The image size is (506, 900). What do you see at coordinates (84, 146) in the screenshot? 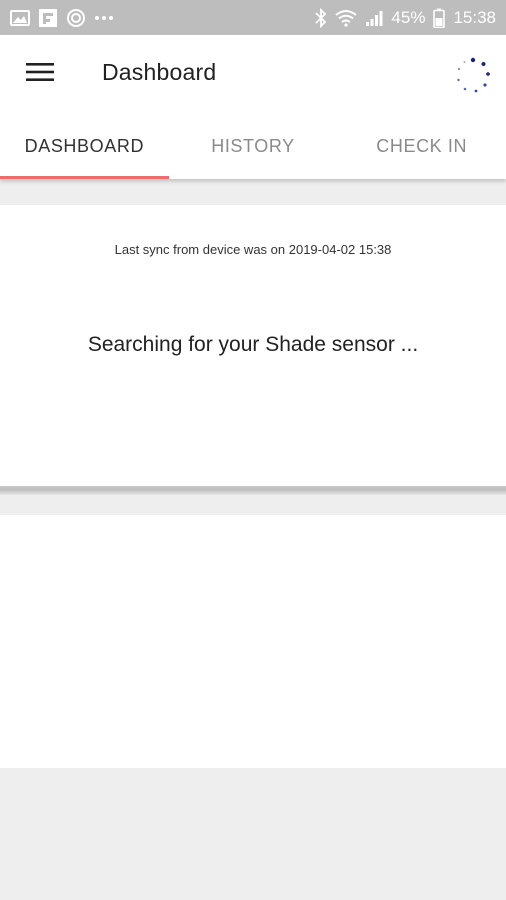
I see `tab-dashboard: DASHBOARD` at bounding box center [84, 146].